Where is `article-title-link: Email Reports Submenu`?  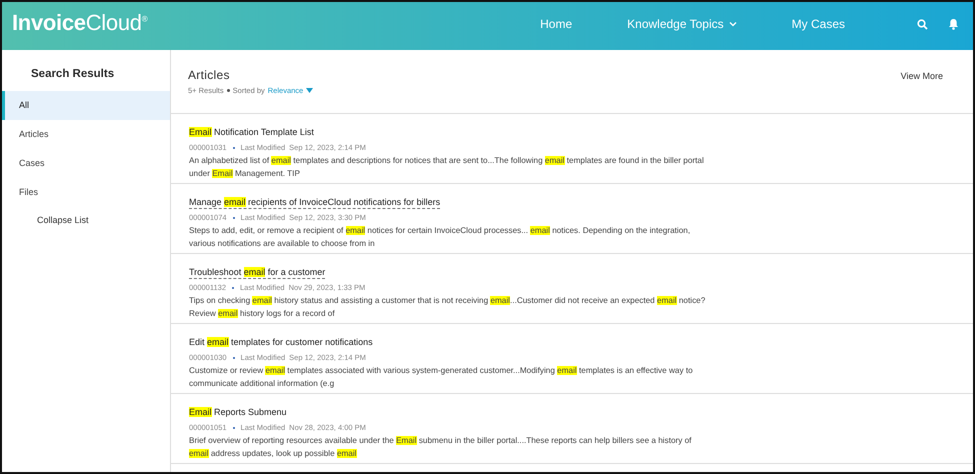
article-title-link: Email Reports Submenu is located at coordinates (238, 412).